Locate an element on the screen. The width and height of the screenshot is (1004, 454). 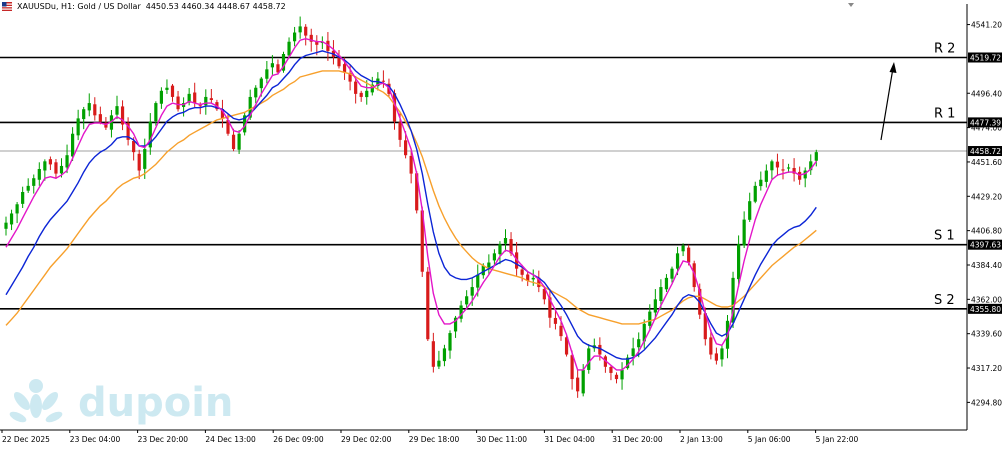
y-tick-label: 4429.20 is located at coordinates (986, 196).